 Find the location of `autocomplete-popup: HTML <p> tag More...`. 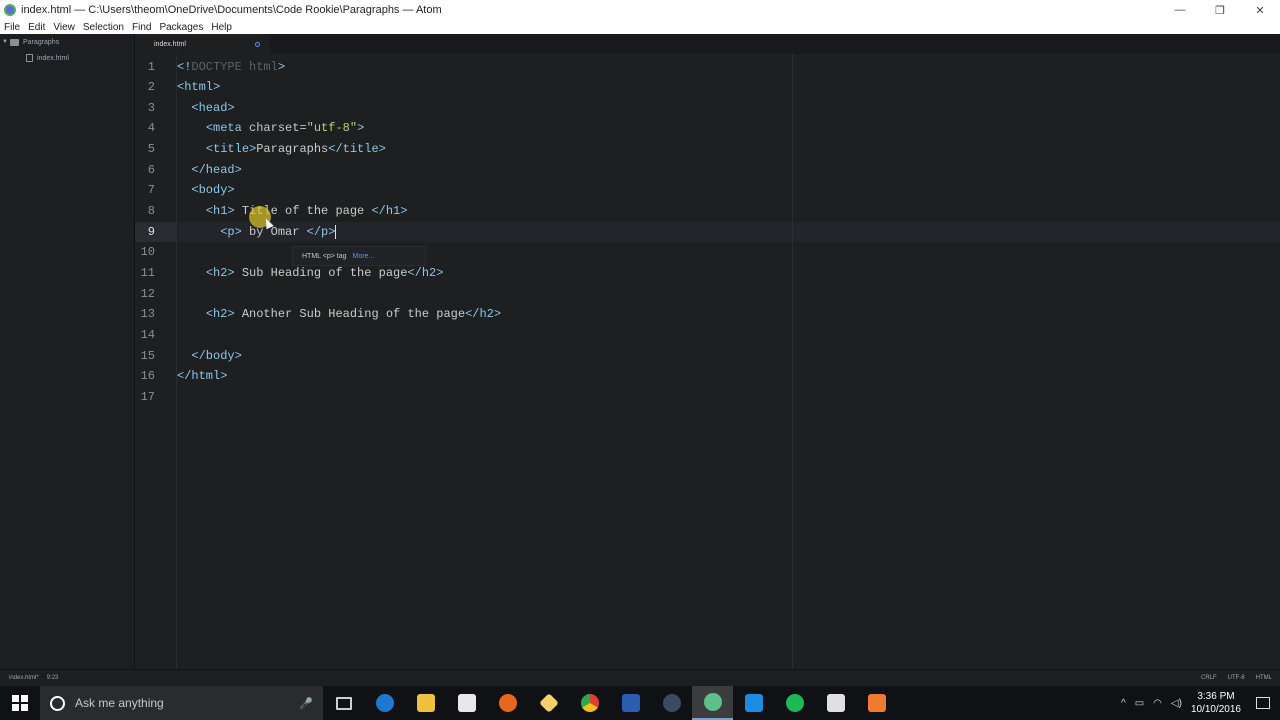

autocomplete-popup: HTML <p> tag More... is located at coordinates (359, 256).